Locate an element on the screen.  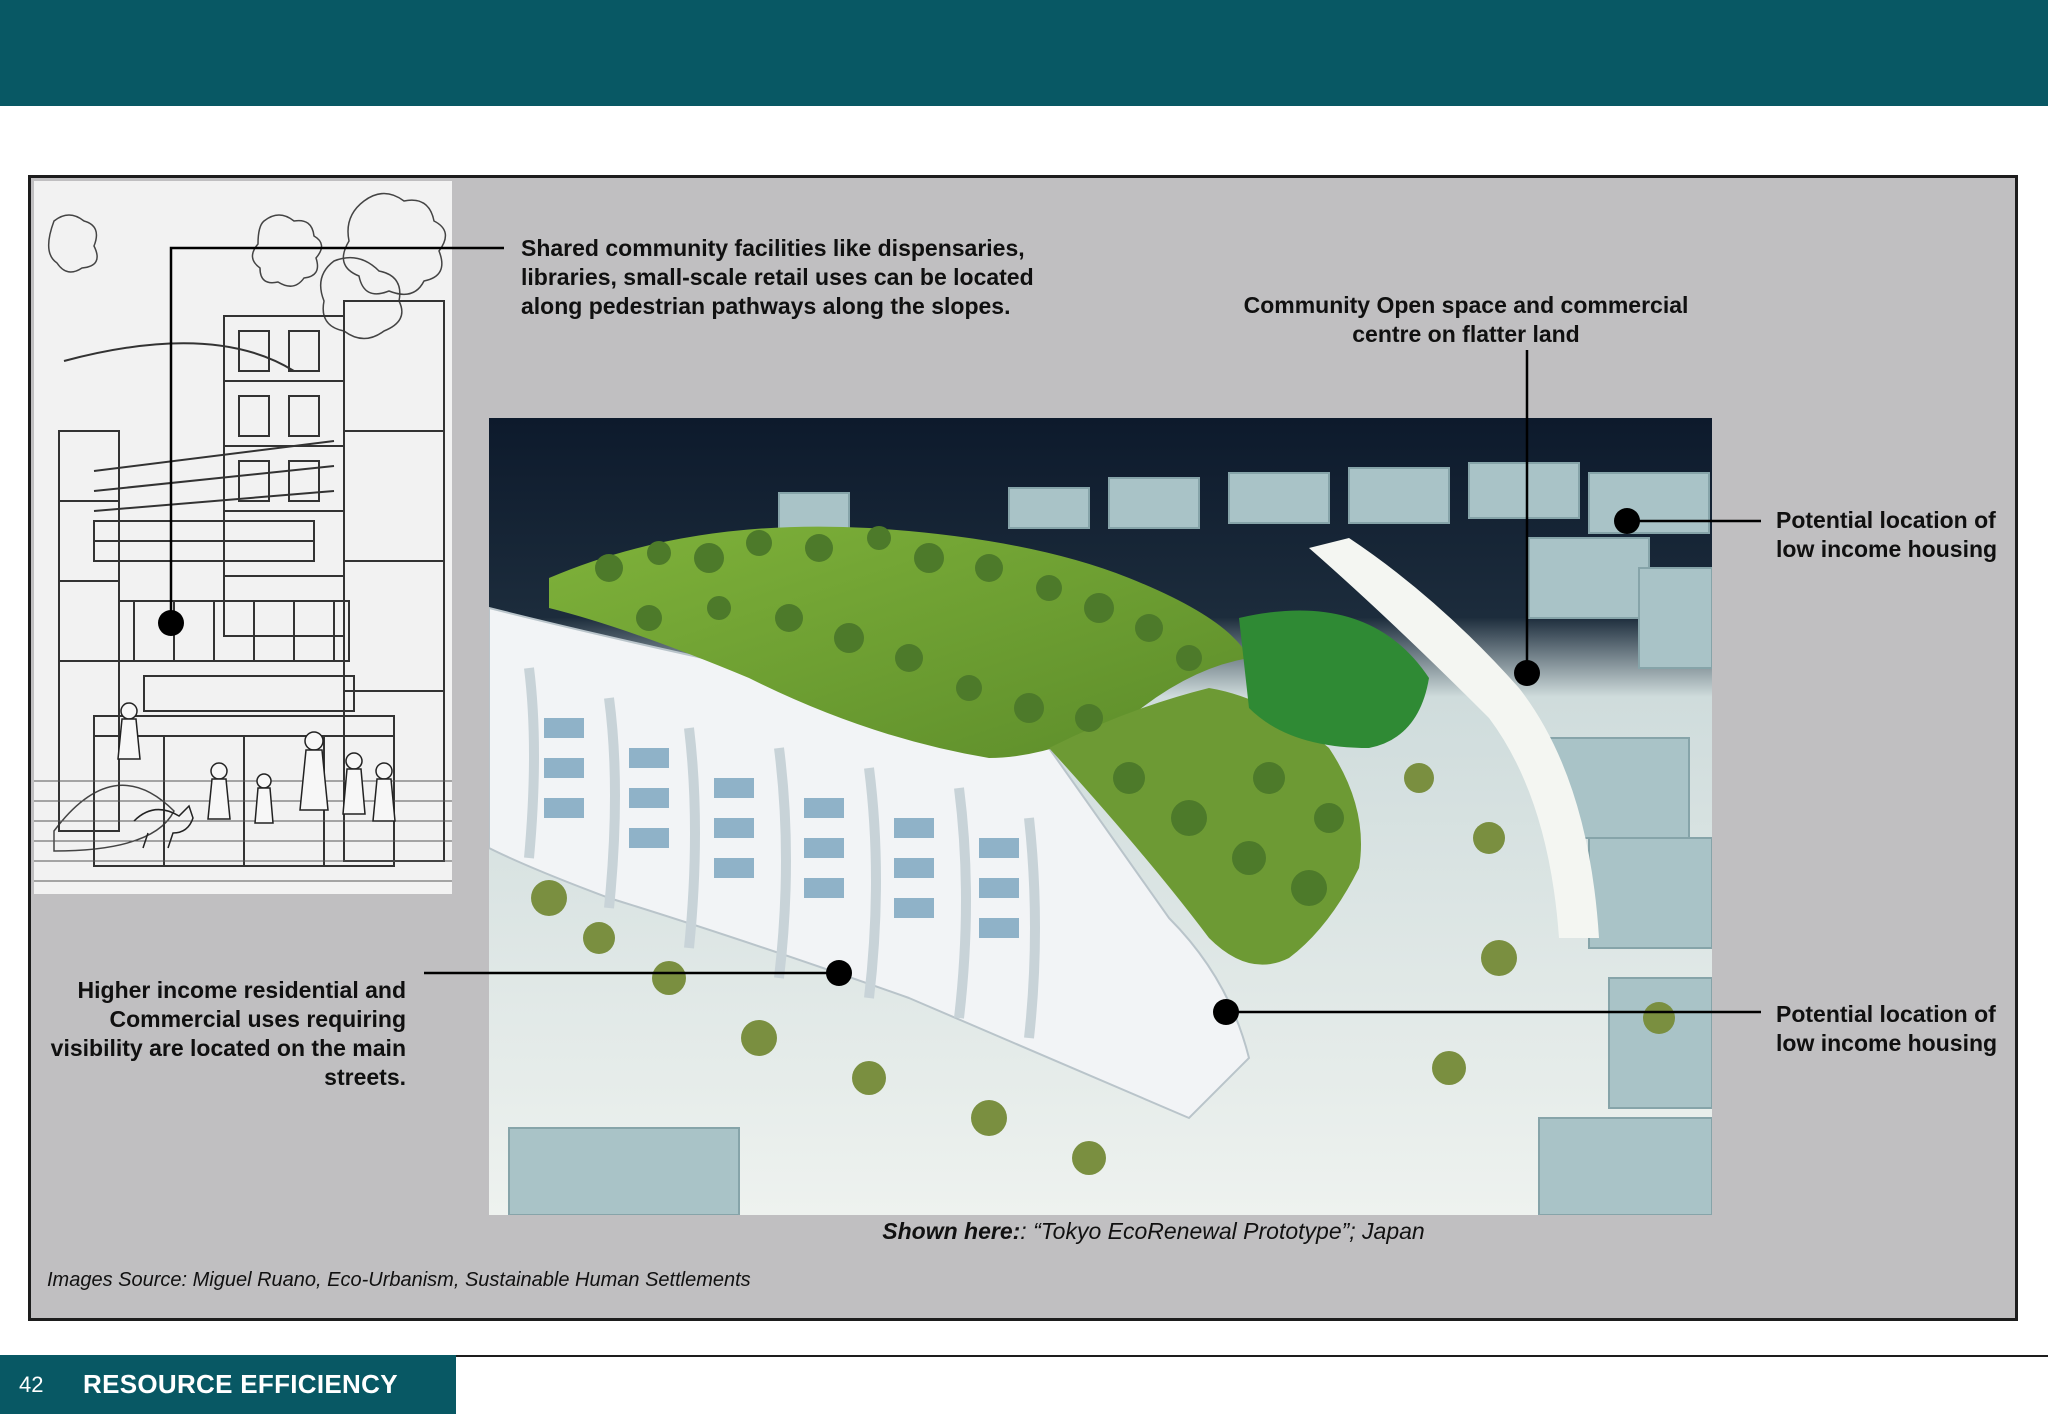
page-number: 42 is located at coordinates (31, 1384).